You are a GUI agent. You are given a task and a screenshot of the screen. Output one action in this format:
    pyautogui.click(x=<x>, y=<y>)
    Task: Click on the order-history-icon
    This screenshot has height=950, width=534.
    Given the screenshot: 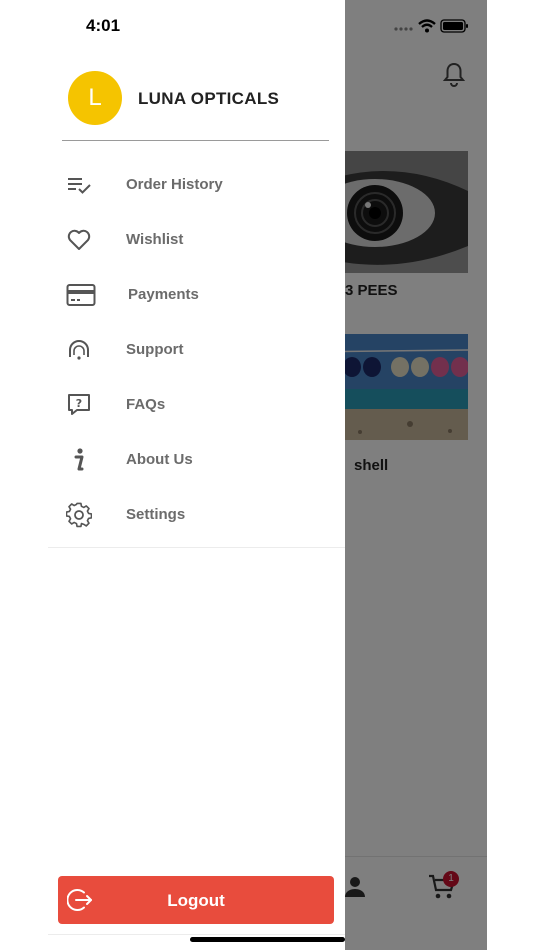 What is the action you would take?
    pyautogui.click(x=79, y=186)
    